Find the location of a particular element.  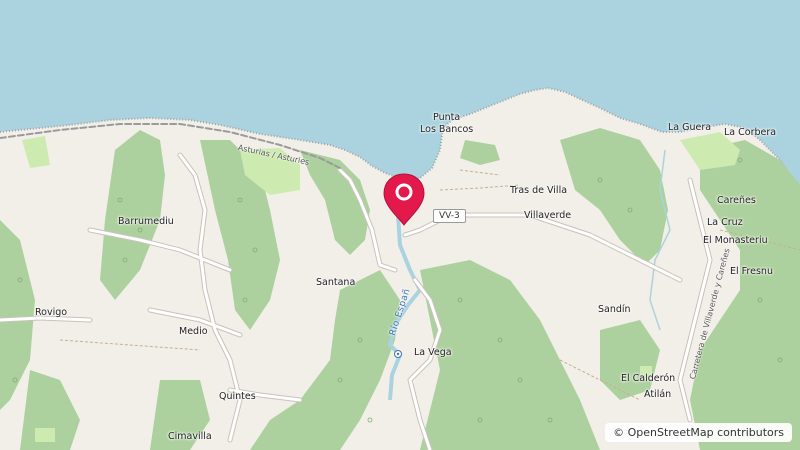

place-label-punta-los-bancos: Punta Los Bancos is located at coordinates (447, 123).